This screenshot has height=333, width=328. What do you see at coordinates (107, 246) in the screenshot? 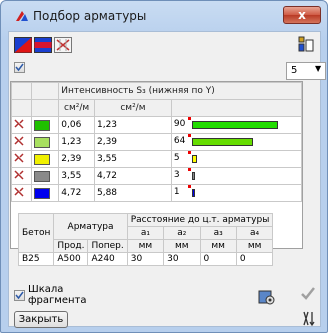
I see `trans-label: Попер.` at bounding box center [107, 246].